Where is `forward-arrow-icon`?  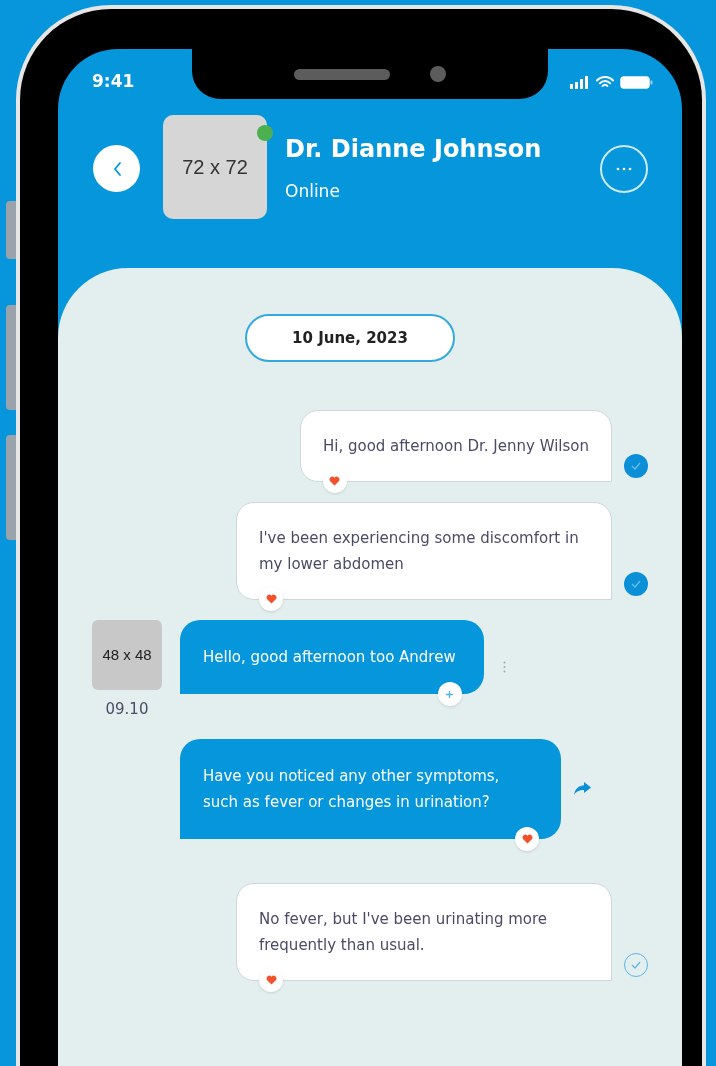
forward-arrow-icon is located at coordinates (582, 788).